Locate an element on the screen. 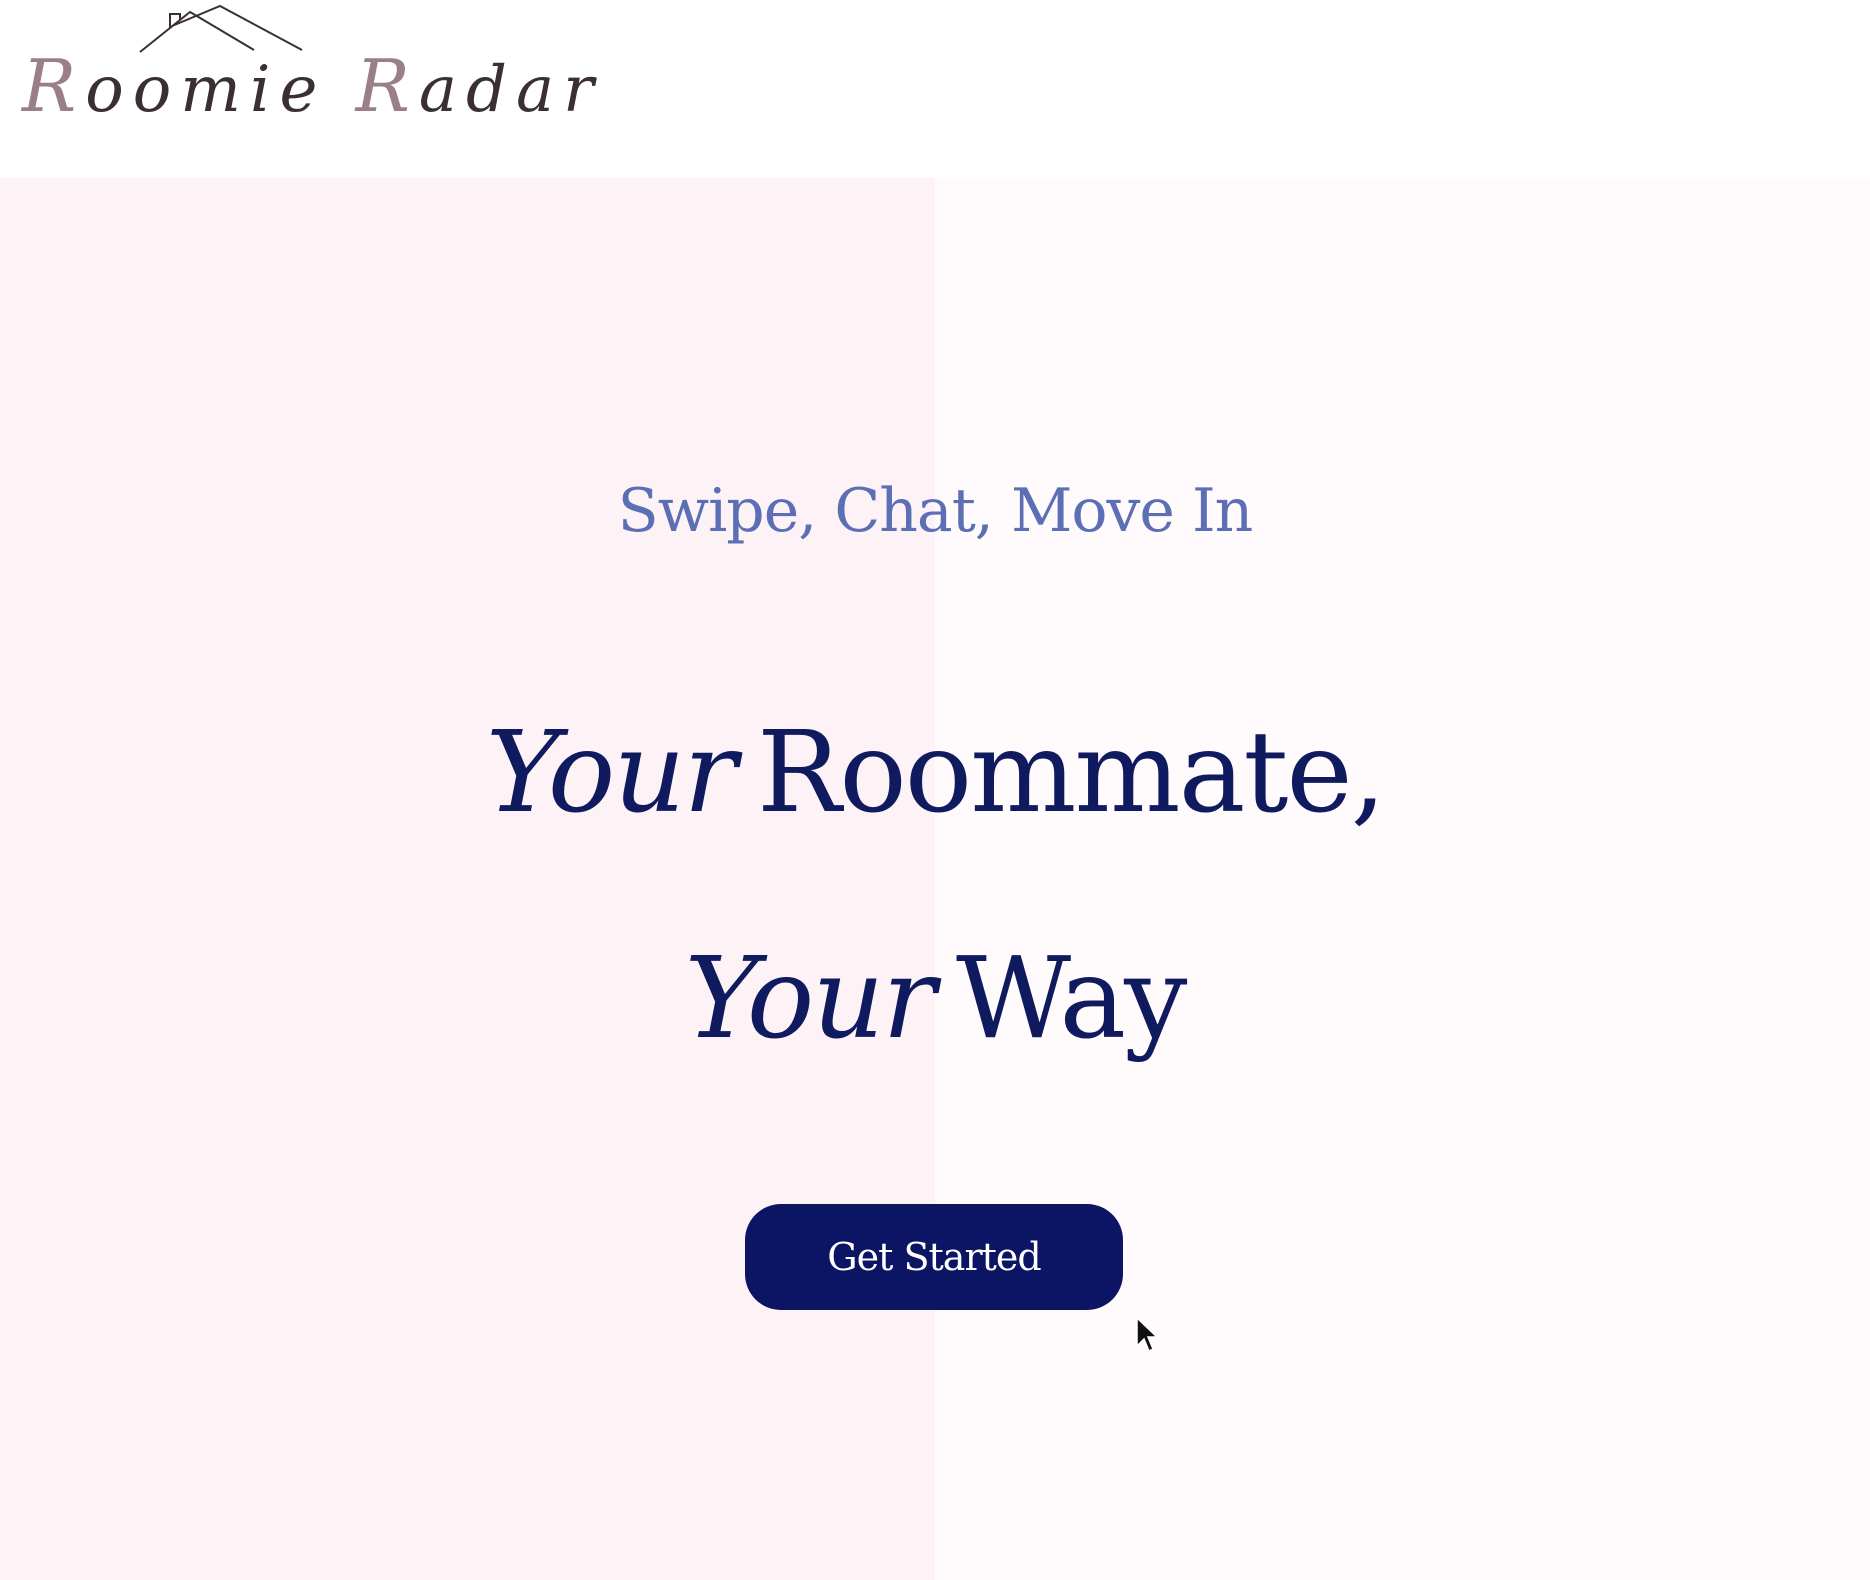  headline-2-italic: Your is located at coordinates (810, 999).